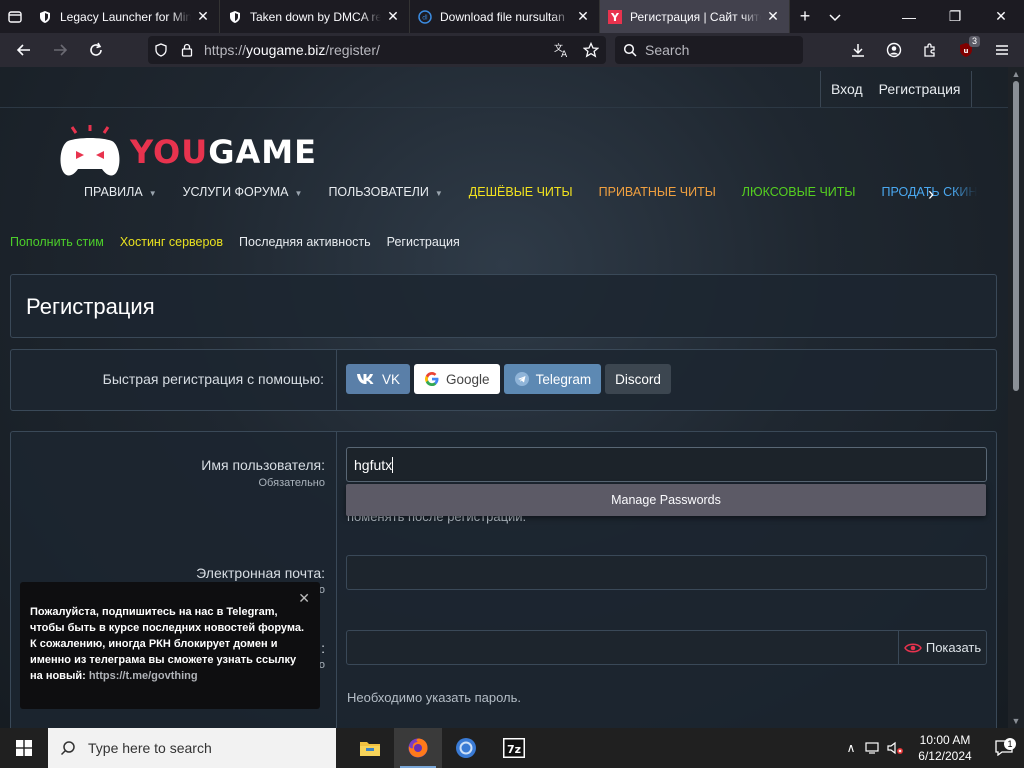 This screenshot has width=1024, height=768. I want to click on account-circle-icon, so click(894, 50).